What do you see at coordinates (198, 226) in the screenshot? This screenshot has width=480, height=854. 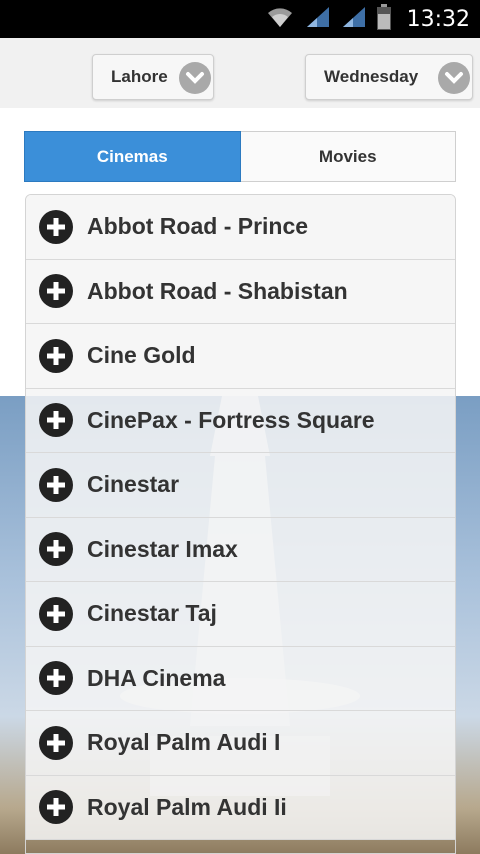 I see `cinema-name: Abbot Road - Prince` at bounding box center [198, 226].